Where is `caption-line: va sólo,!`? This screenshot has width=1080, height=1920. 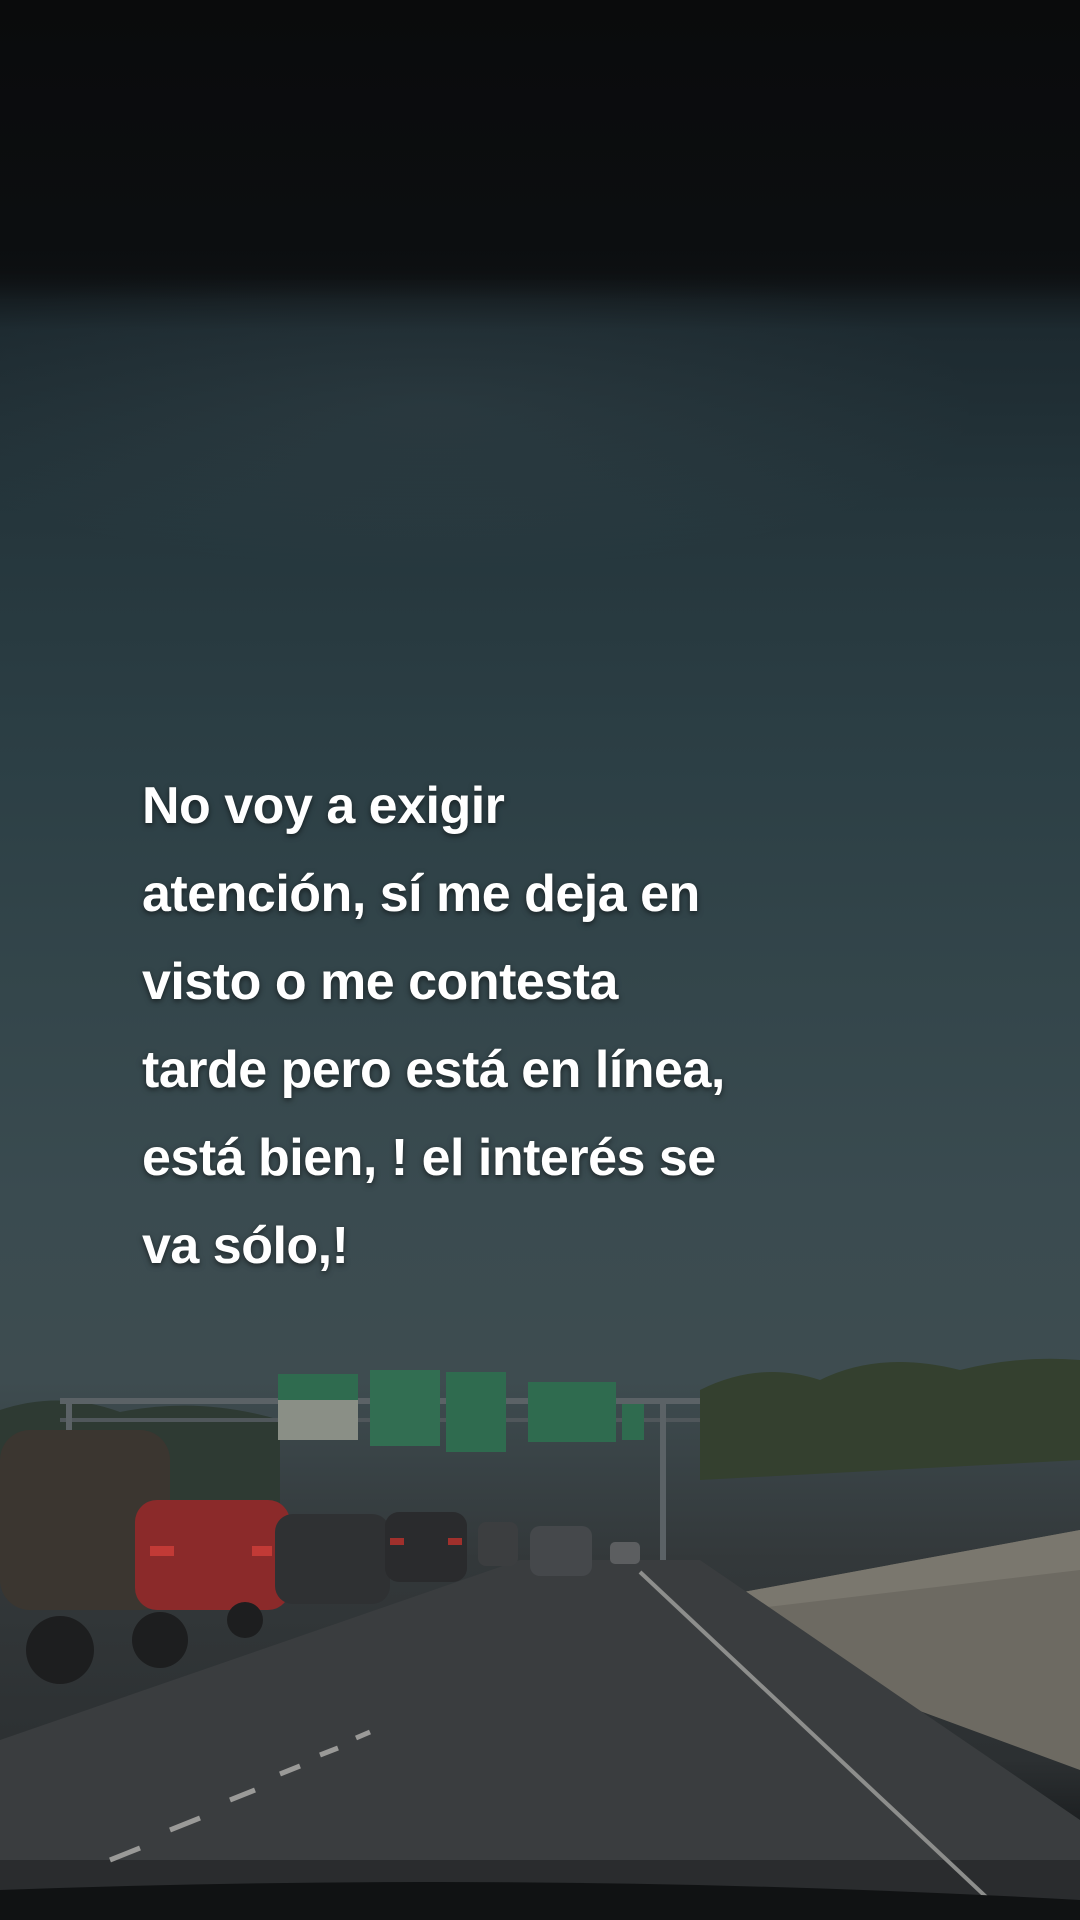
caption-line: va sólo,! is located at coordinates (245, 1246).